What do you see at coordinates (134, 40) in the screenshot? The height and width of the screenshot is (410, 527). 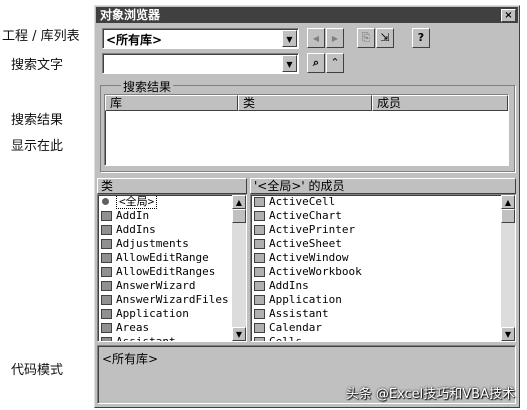 I see `library-select-value: <所有库>` at bounding box center [134, 40].